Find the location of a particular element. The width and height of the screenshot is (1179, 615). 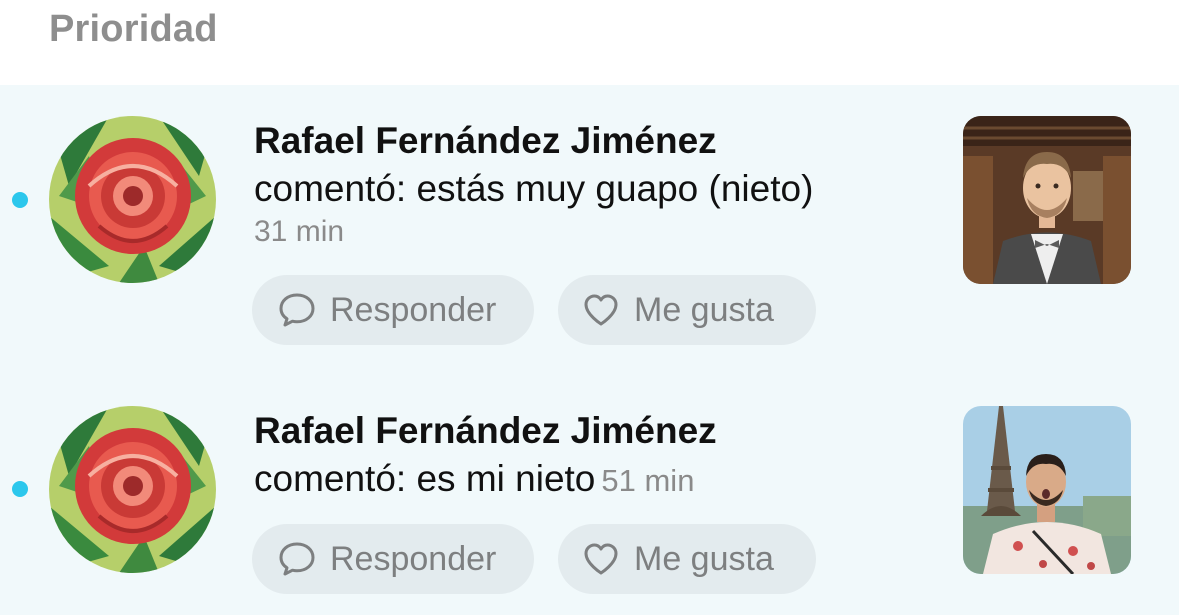

notification-comment: comentó: es mi nieto 51 min is located at coordinates (474, 479).